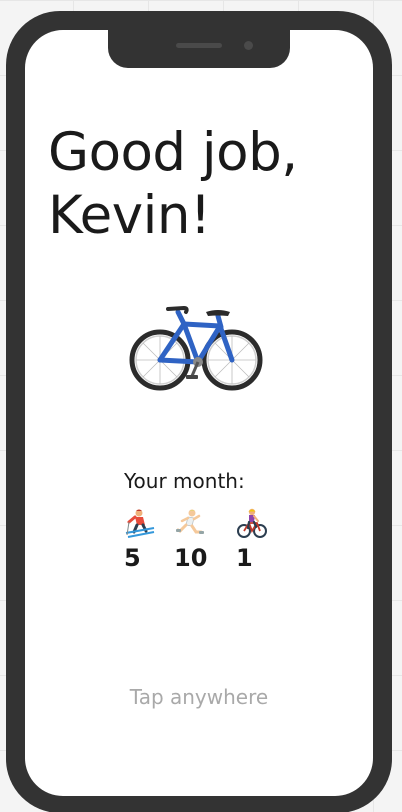 Image resolution: width=402 pixels, height=812 pixels. I want to click on front-camera, so click(248, 45).